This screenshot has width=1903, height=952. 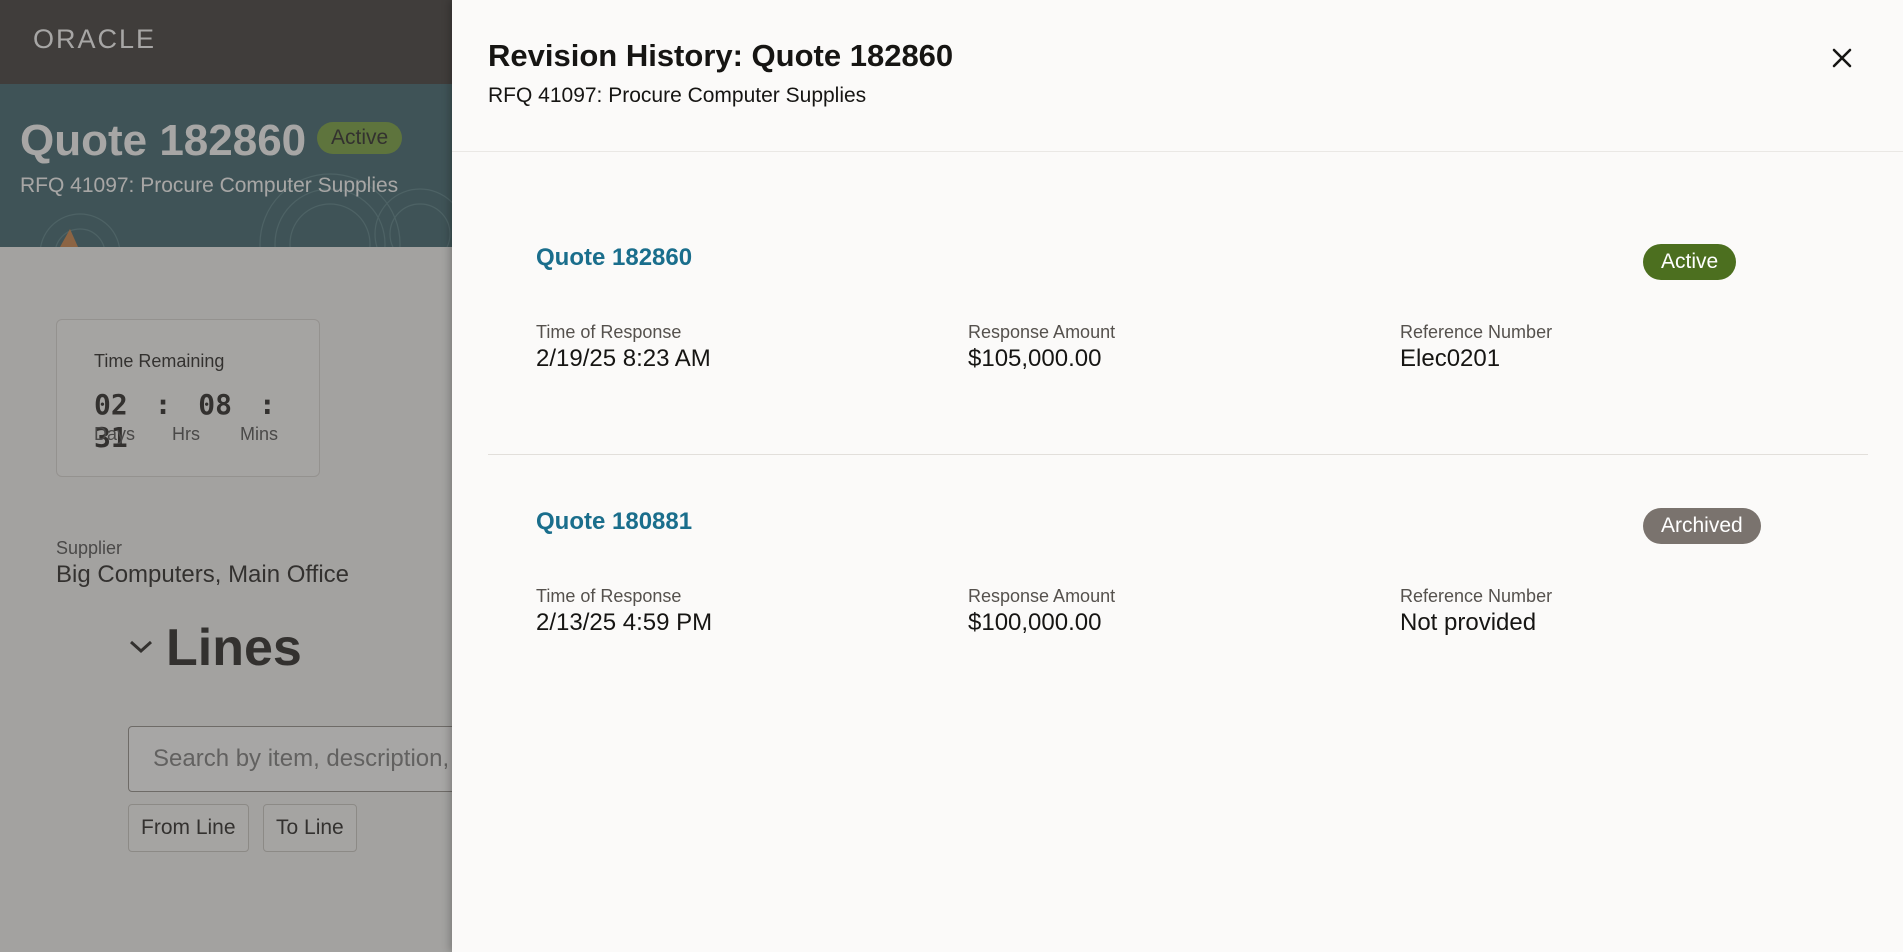 I want to click on close-icon, so click(x=1842, y=58).